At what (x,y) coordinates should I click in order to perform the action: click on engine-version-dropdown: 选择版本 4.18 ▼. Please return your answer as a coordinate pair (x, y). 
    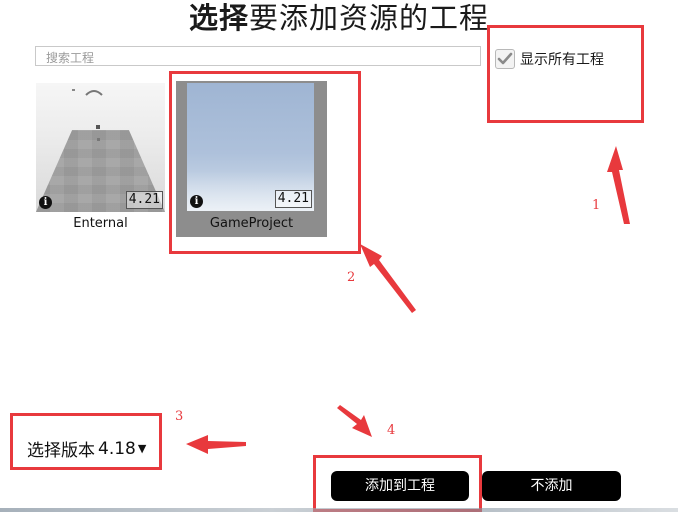
    Looking at the image, I should click on (87, 449).